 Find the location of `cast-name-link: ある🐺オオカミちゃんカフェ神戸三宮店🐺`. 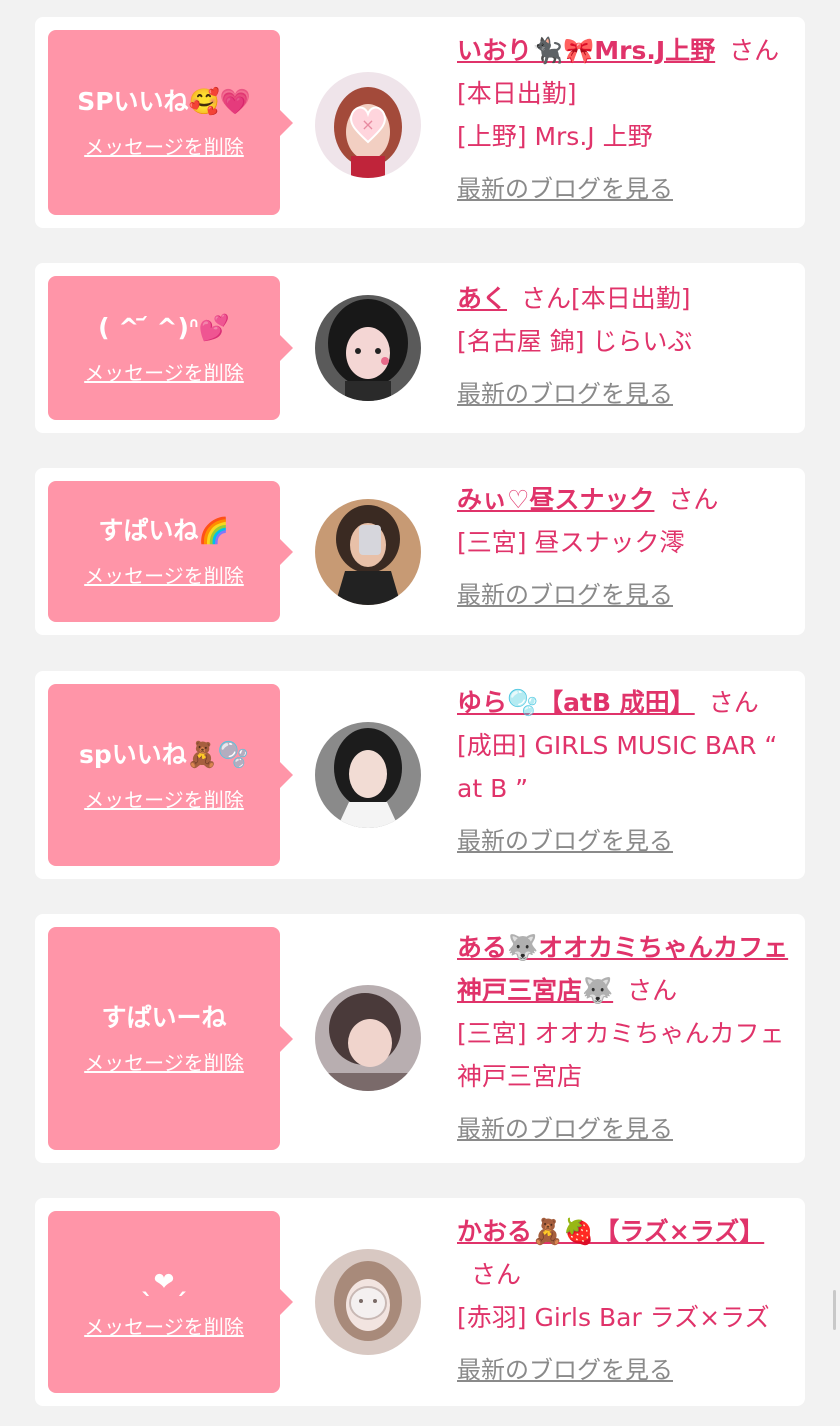

cast-name-link: ある🐺オオカミちゃんカフェ神戸三宮店🐺 is located at coordinates (622, 969).